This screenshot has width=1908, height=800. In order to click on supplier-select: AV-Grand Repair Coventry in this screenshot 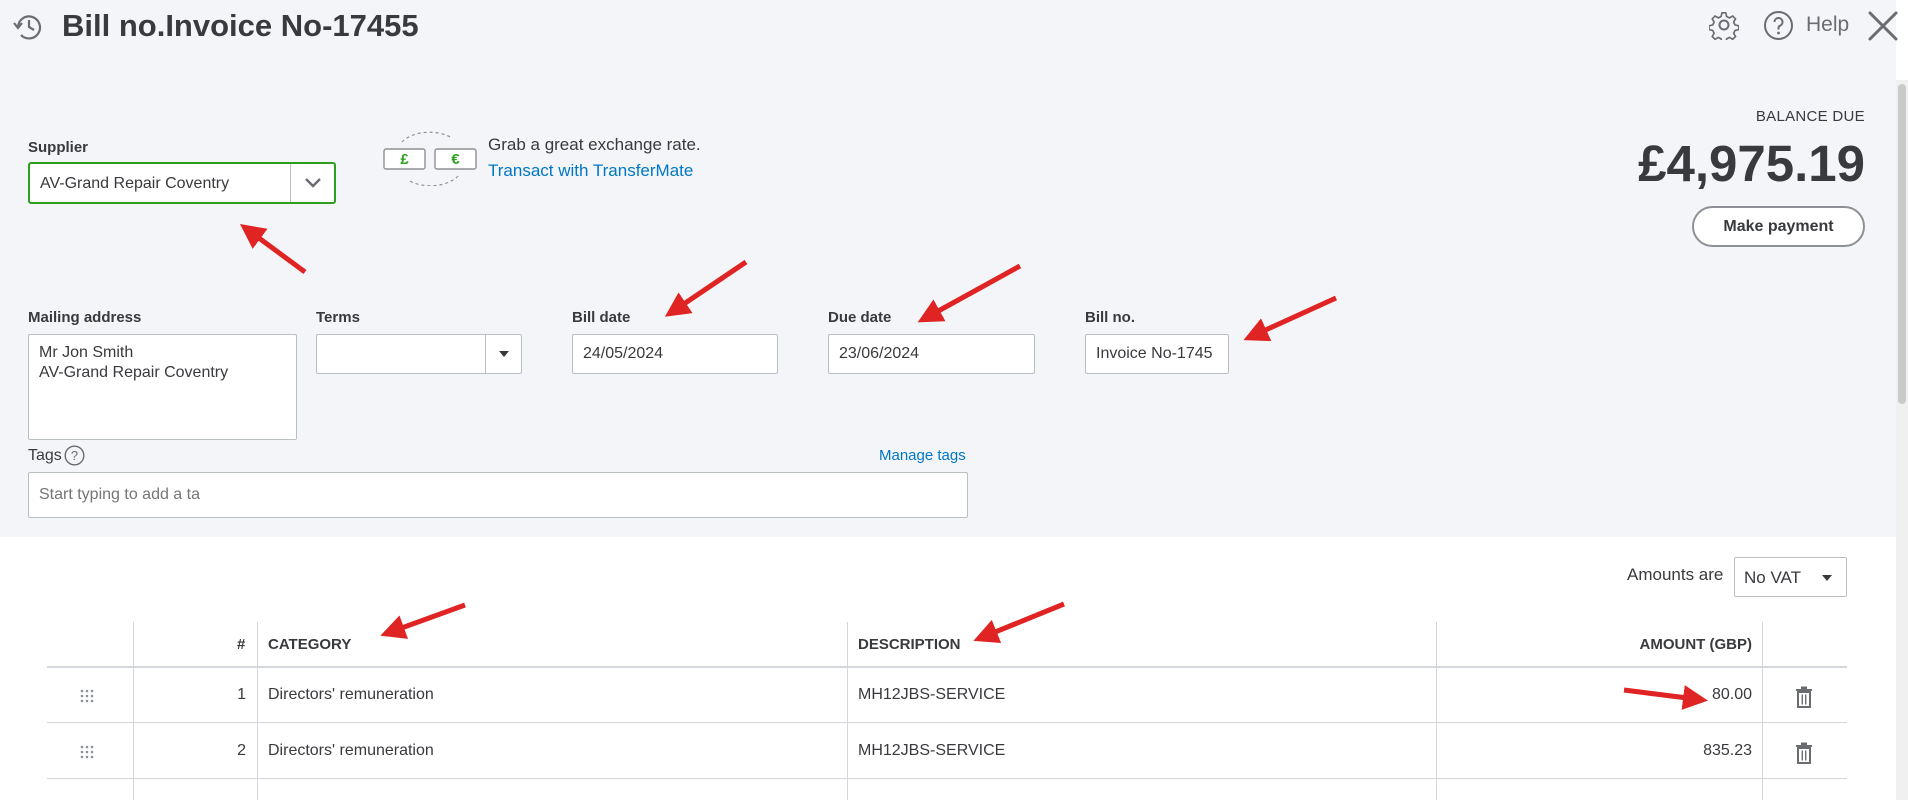, I will do `click(182, 183)`.